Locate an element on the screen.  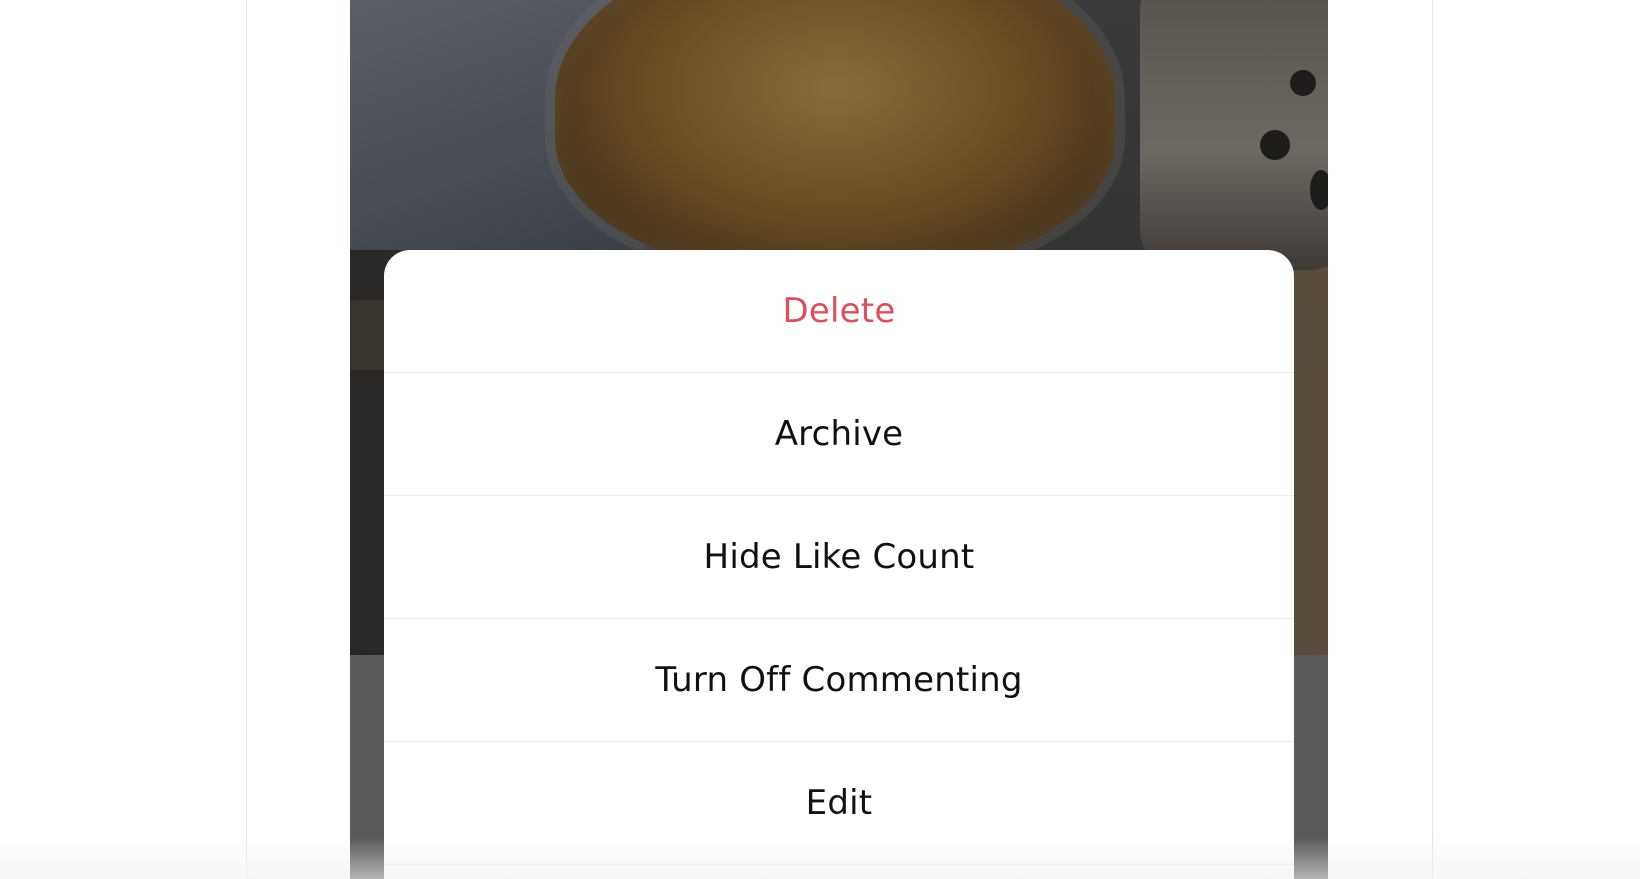
column-divider-left is located at coordinates (246, 439).